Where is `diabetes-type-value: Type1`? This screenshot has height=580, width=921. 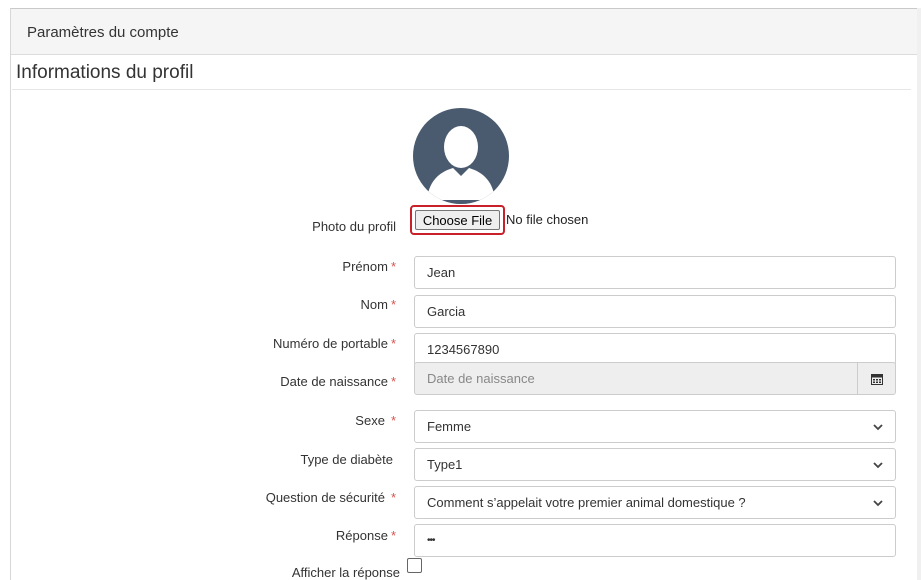
diabetes-type-value: Type1 is located at coordinates (445, 464).